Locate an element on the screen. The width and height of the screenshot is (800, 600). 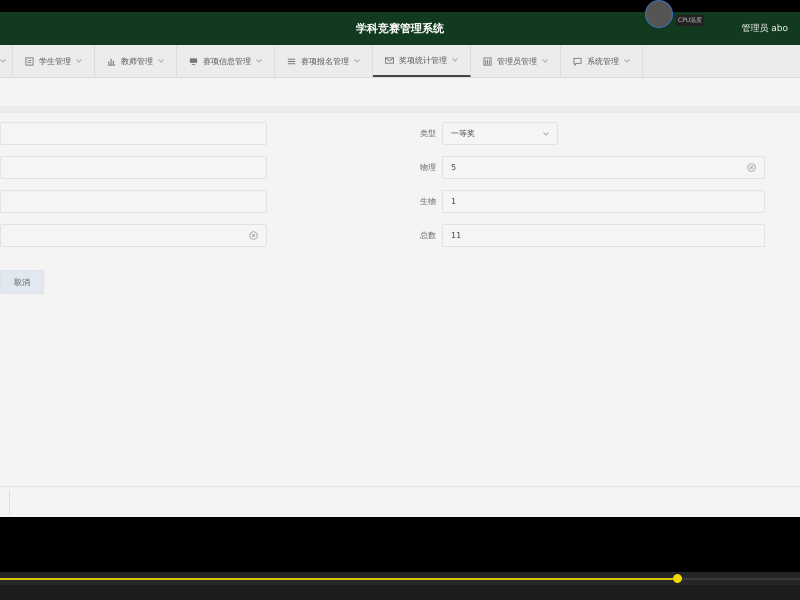
envelope-icon is located at coordinates (389, 60).